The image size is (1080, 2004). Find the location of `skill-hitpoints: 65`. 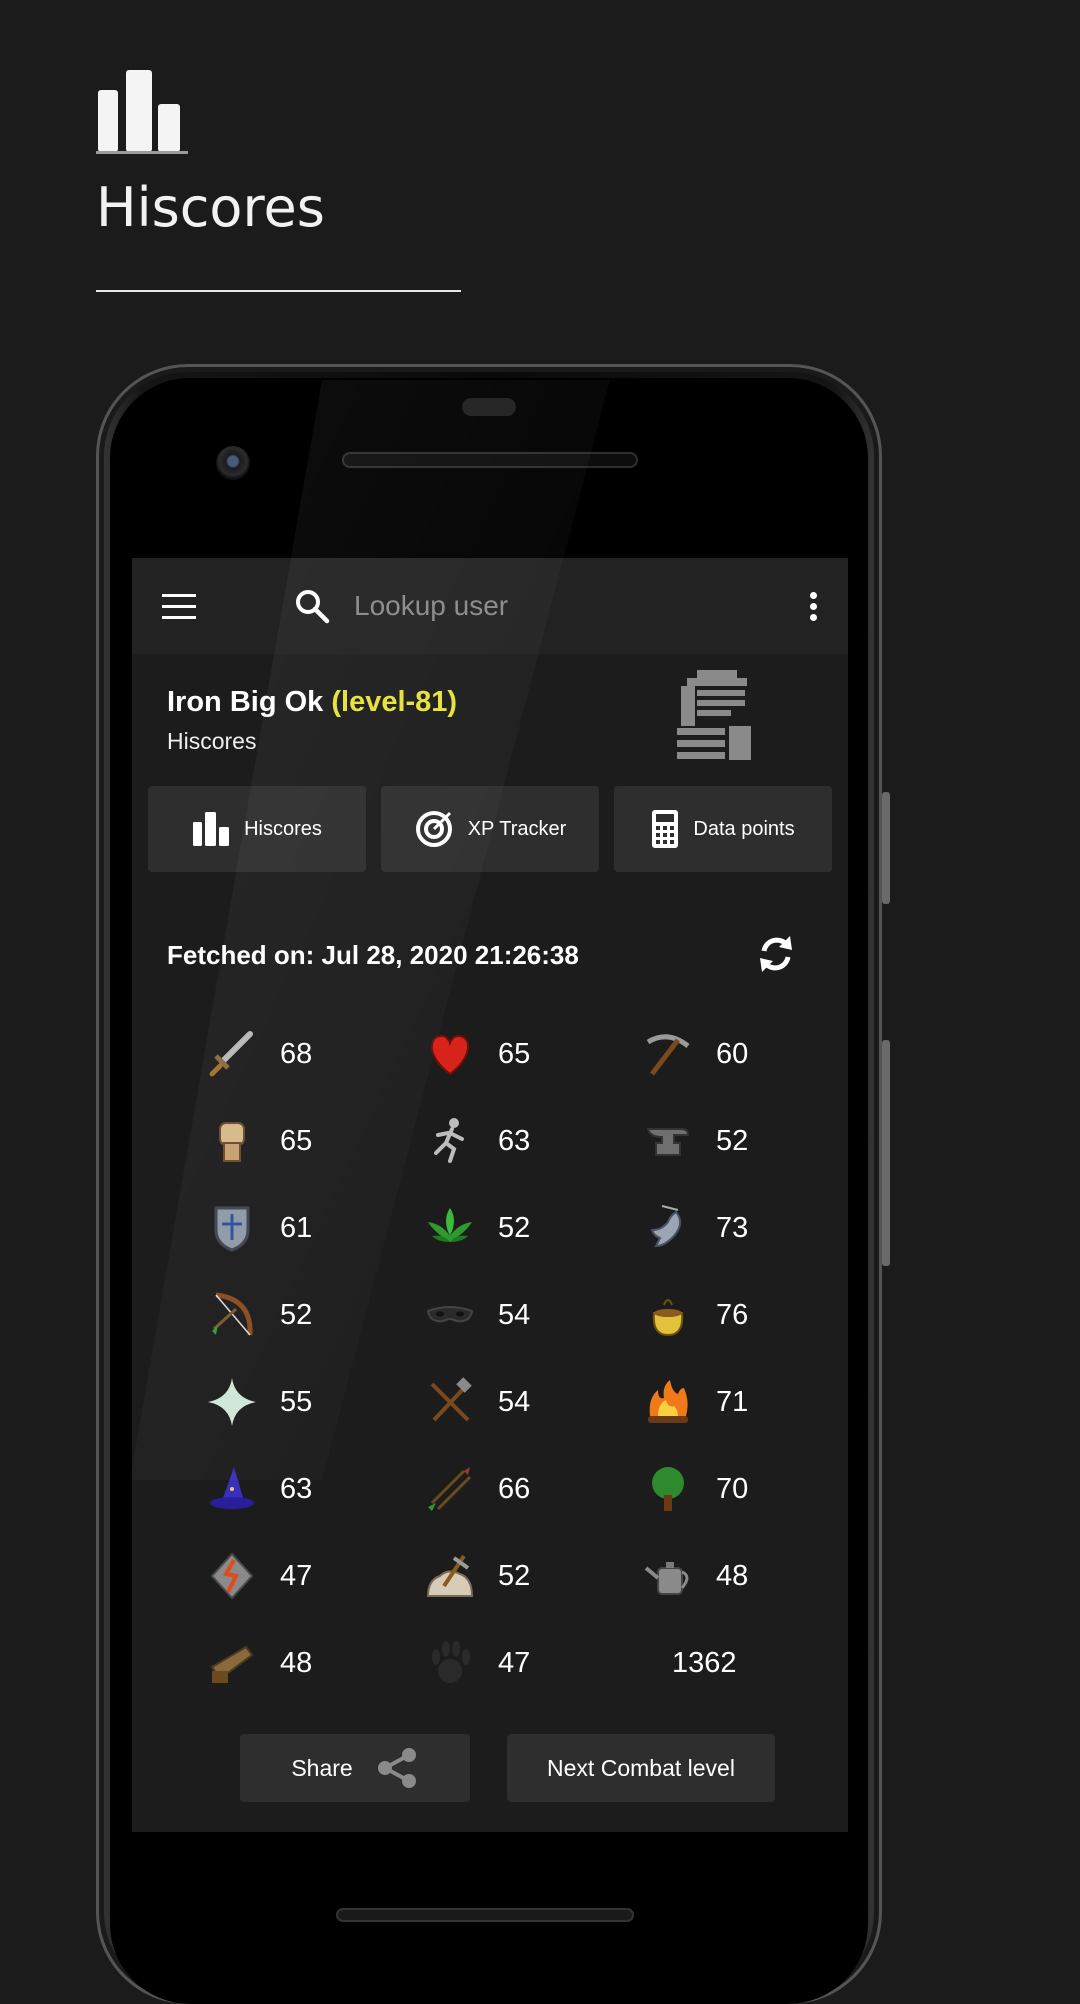

skill-hitpoints: 65 is located at coordinates (477, 1054).